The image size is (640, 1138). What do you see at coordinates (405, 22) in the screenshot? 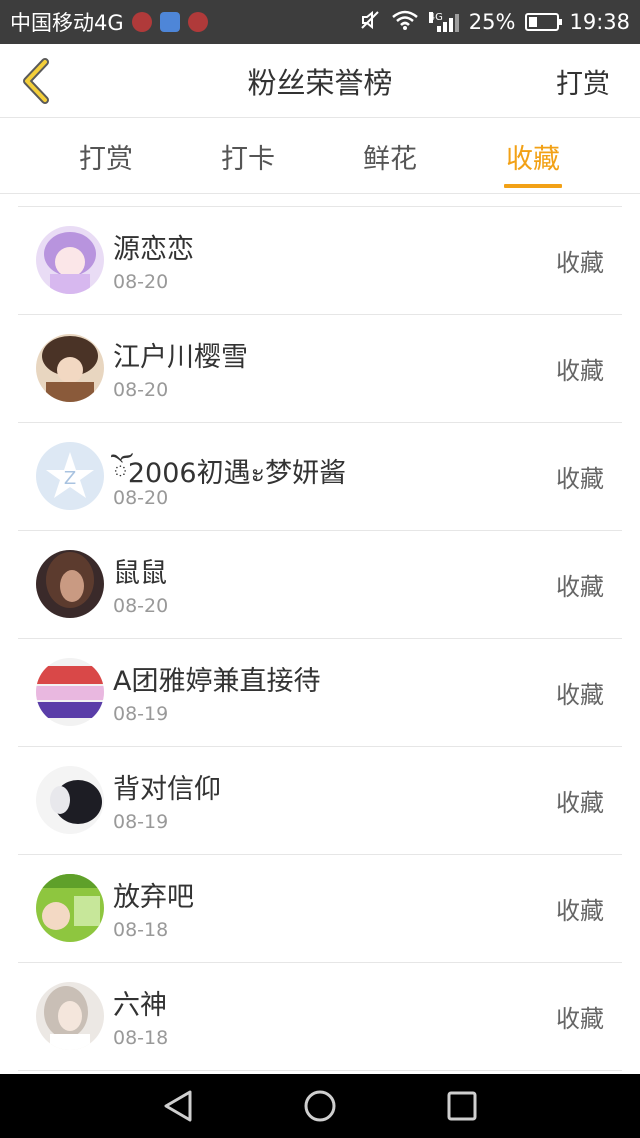
I see `wifi-icon` at bounding box center [405, 22].